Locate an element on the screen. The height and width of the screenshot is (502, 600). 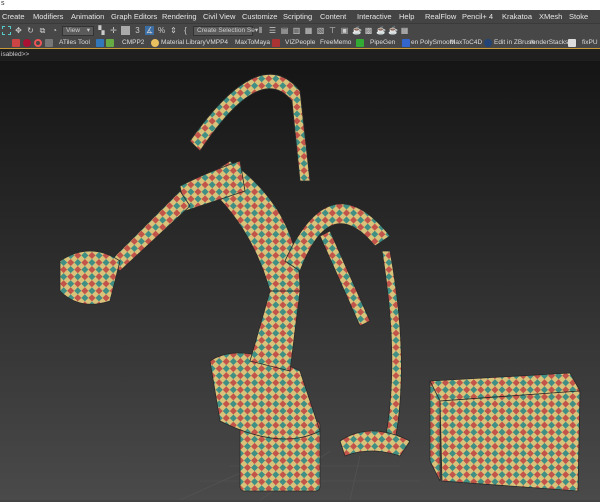
mirror-icon: ⫴ is located at coordinates (260, 30).